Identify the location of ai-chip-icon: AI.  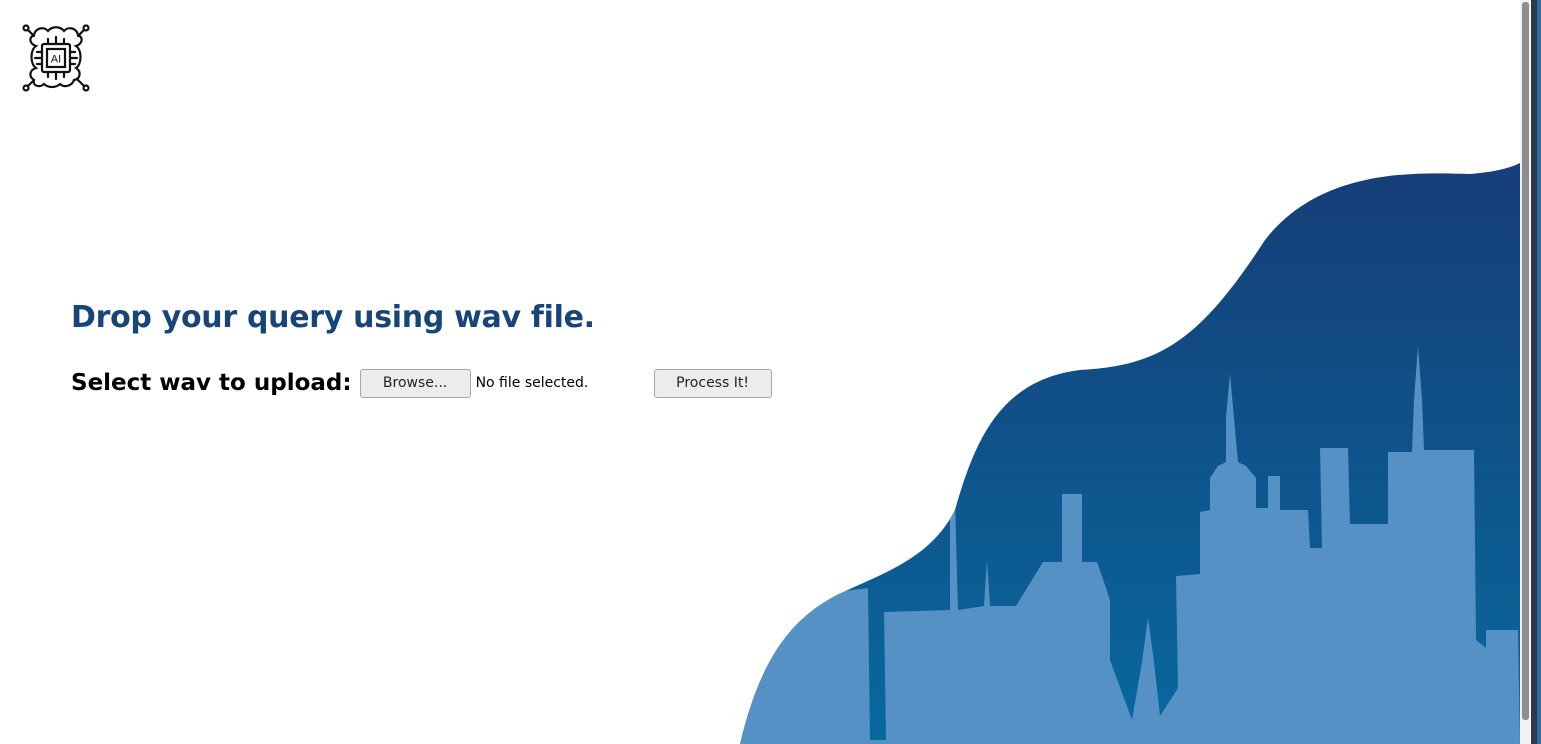
(56, 58).